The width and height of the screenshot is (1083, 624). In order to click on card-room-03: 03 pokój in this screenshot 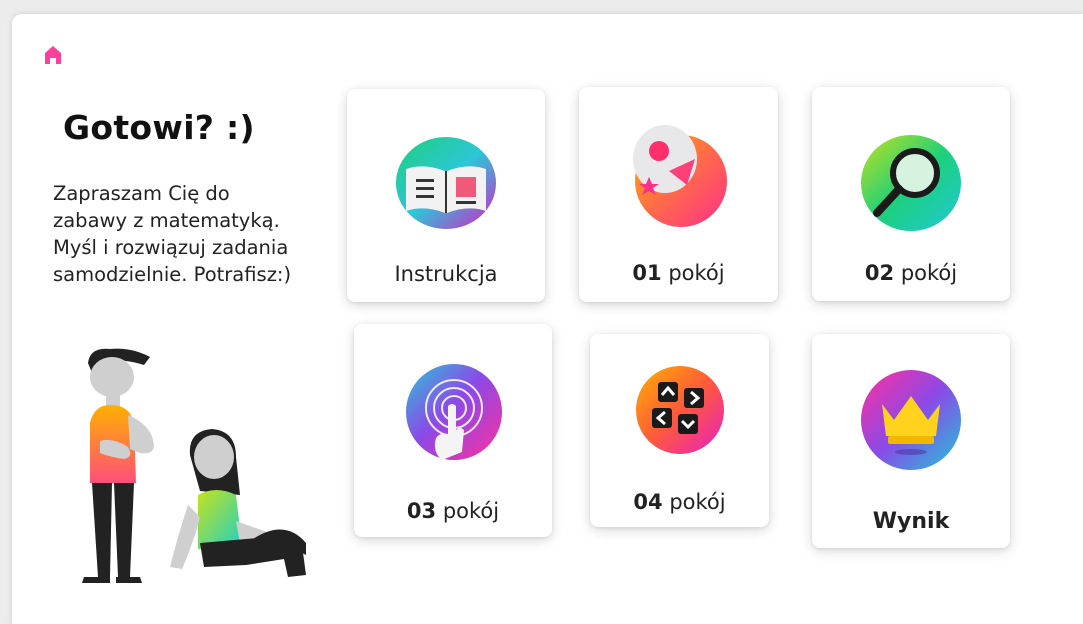, I will do `click(453, 430)`.